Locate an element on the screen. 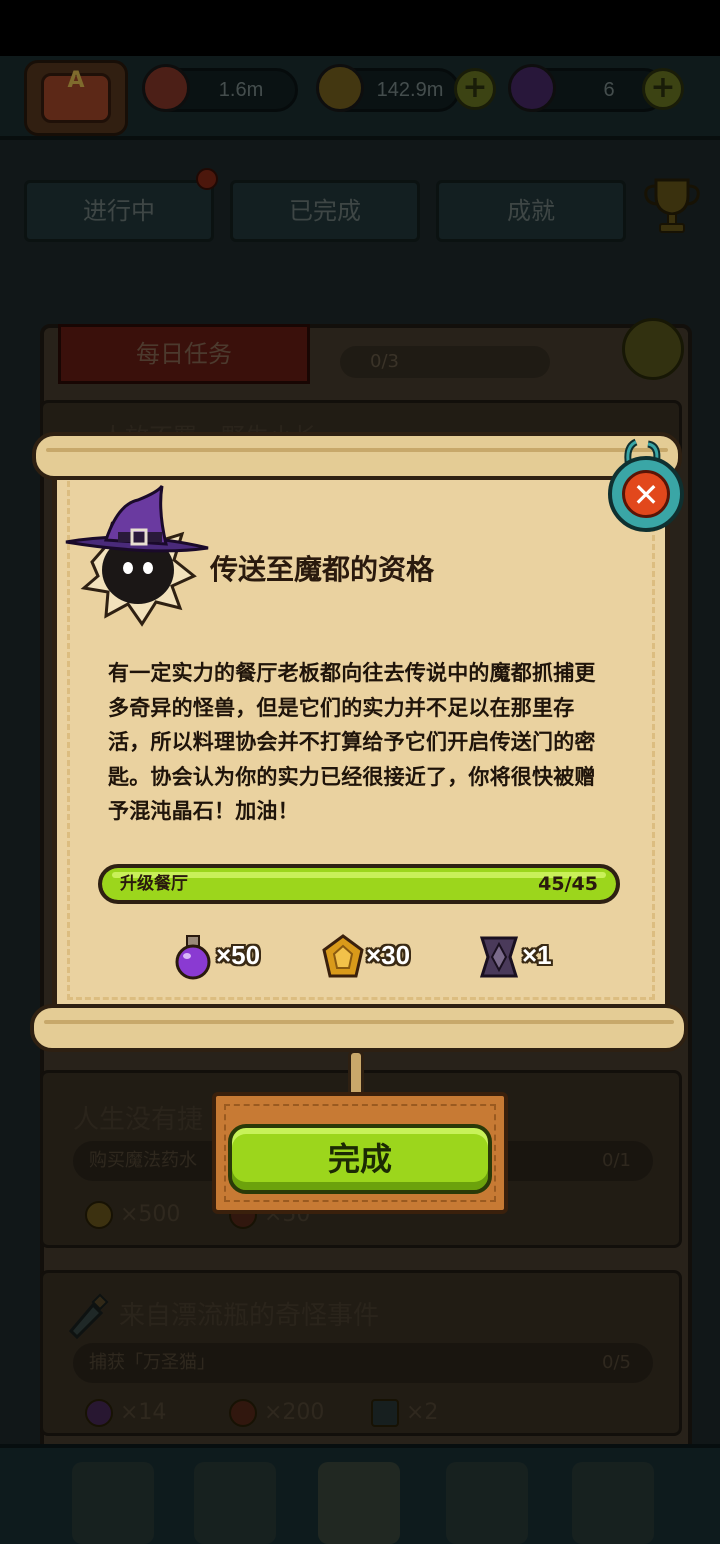 This screenshot has height=1544, width=720. chaos-crystal-icon is located at coordinates (499, 957).